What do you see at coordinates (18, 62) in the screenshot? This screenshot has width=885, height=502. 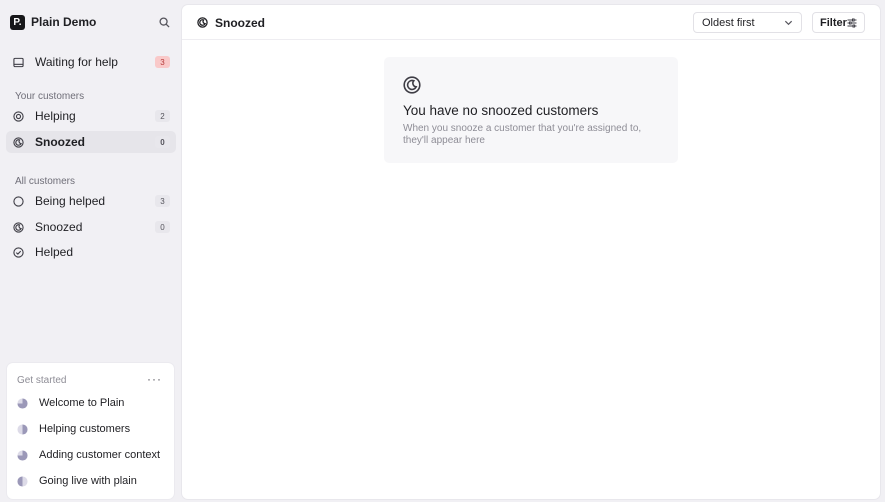 I see `inbox-icon` at bounding box center [18, 62].